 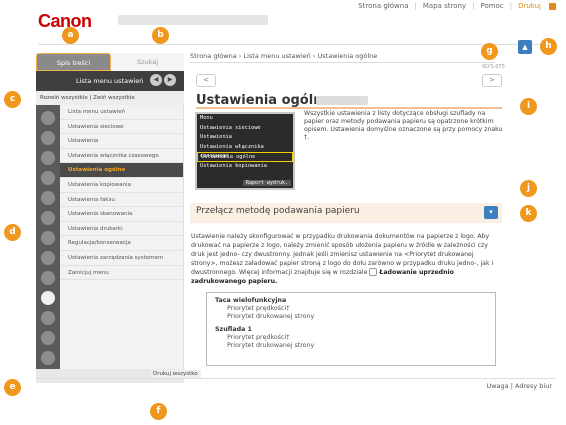 I want to click on callout-f: f, so click(x=158, y=411).